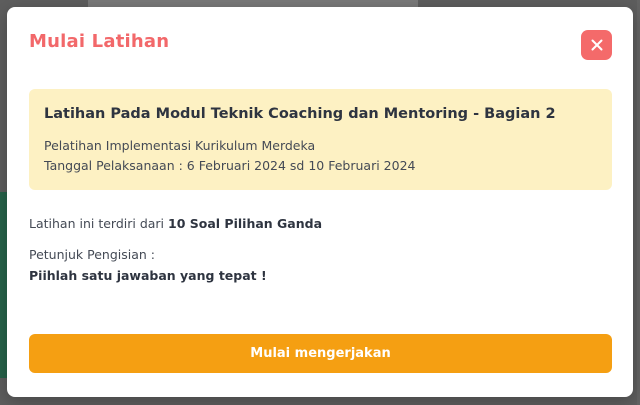 The width and height of the screenshot is (640, 405). I want to click on start-button: Mulai mengerjakan, so click(320, 353).